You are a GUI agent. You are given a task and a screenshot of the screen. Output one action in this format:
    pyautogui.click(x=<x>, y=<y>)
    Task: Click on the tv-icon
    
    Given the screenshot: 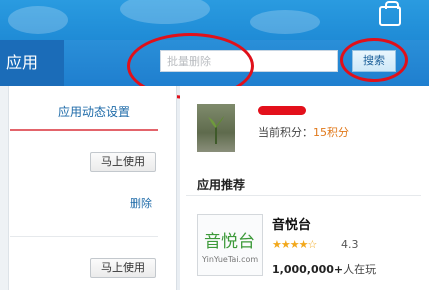 What is the action you would take?
    pyautogui.click(x=390, y=13)
    